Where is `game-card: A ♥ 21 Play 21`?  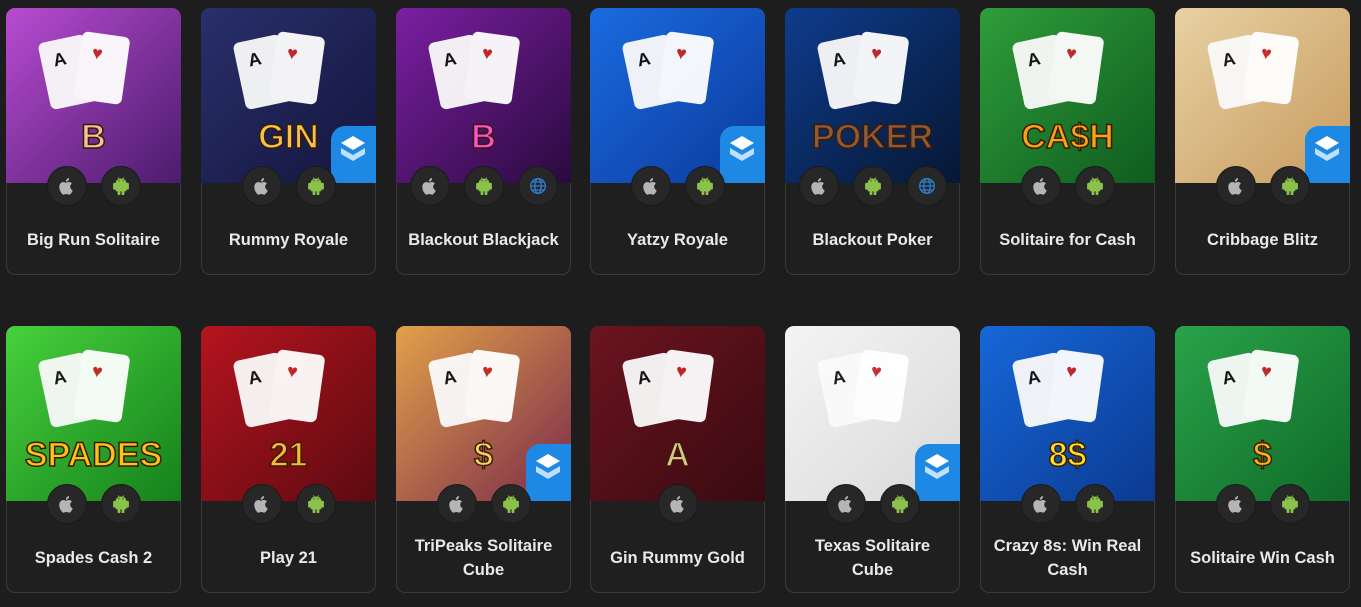
game-card: A ♥ 21 Play 21 is located at coordinates (288, 459).